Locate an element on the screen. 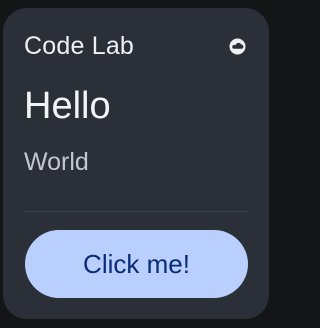 This screenshot has width=320, height=328. subtitle-text: World is located at coordinates (56, 162).